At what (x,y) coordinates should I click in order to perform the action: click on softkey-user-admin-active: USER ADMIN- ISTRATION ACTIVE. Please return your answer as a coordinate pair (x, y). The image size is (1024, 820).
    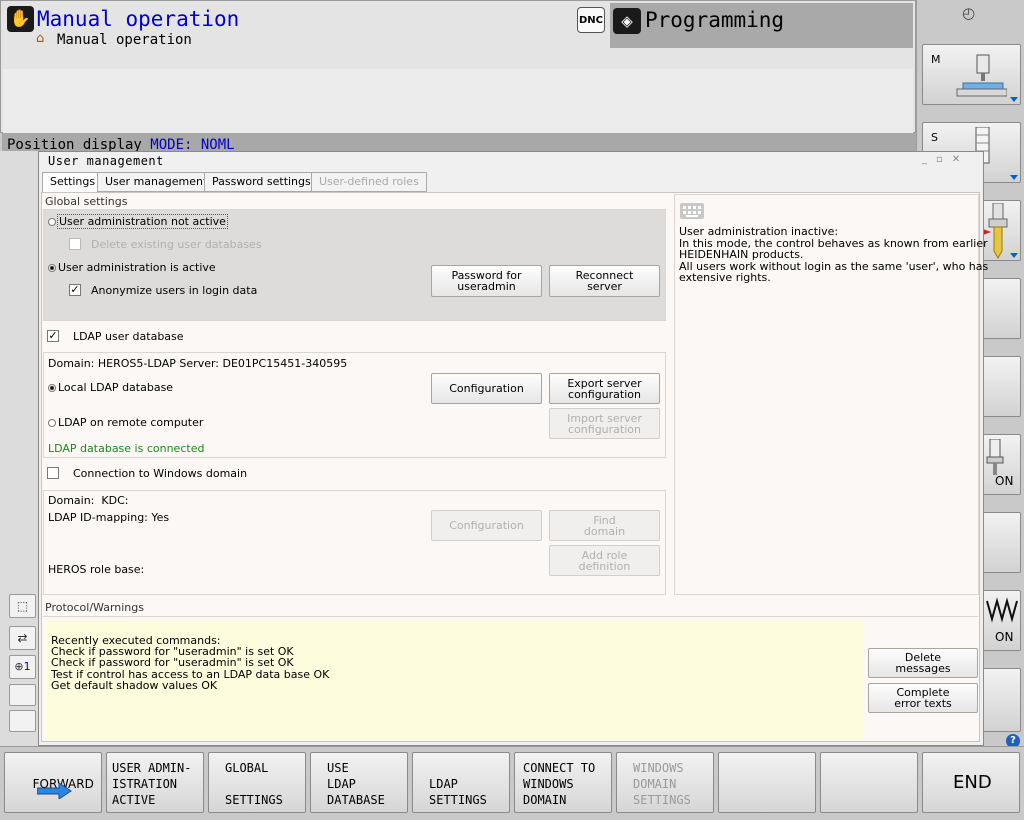
    Looking at the image, I should click on (155, 782).